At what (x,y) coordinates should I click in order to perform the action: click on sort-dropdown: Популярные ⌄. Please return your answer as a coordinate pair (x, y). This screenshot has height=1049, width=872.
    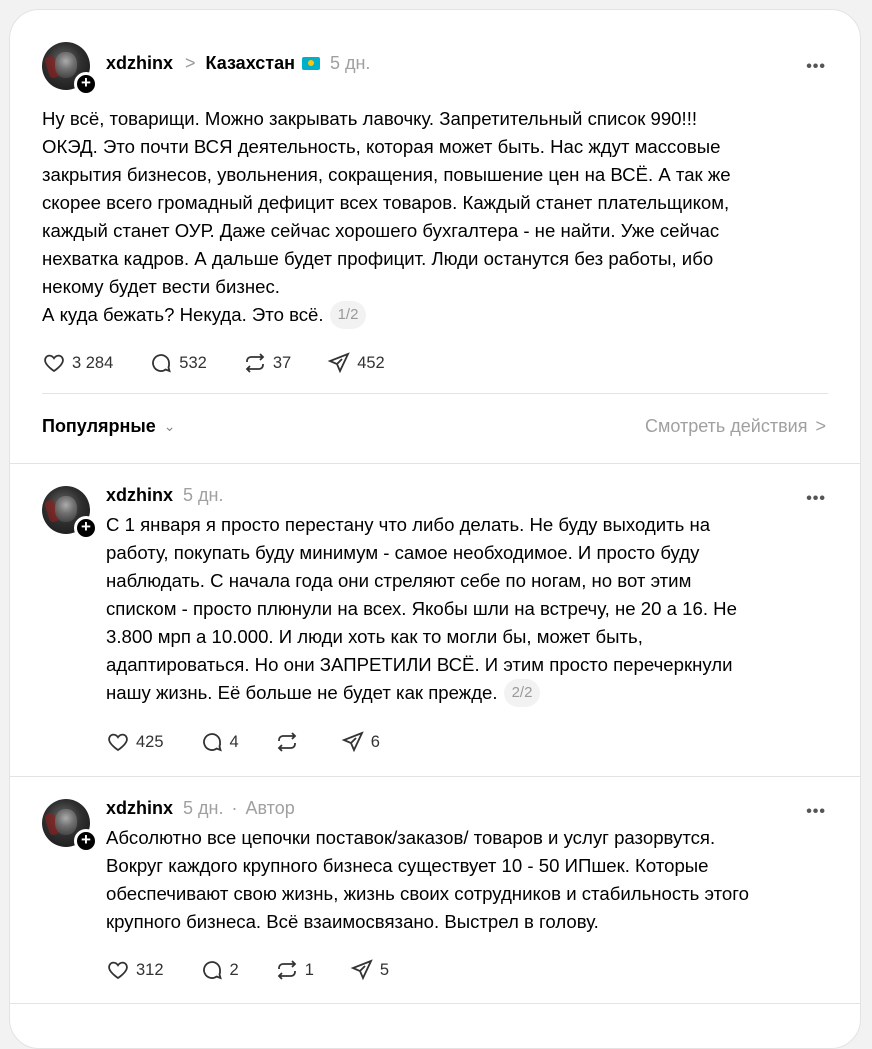
    Looking at the image, I should click on (109, 426).